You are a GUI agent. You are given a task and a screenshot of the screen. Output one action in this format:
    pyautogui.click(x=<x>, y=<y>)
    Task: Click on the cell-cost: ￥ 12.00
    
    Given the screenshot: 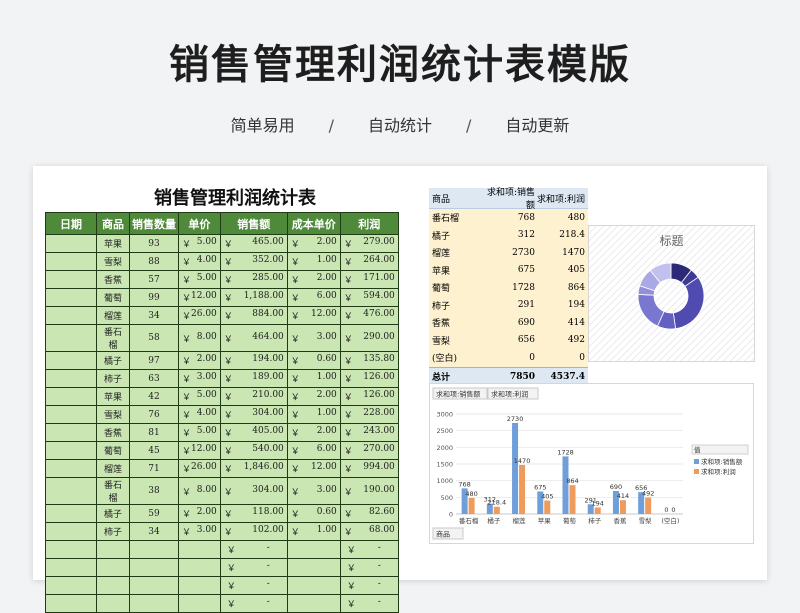 What is the action you would take?
    pyautogui.click(x=313, y=315)
    